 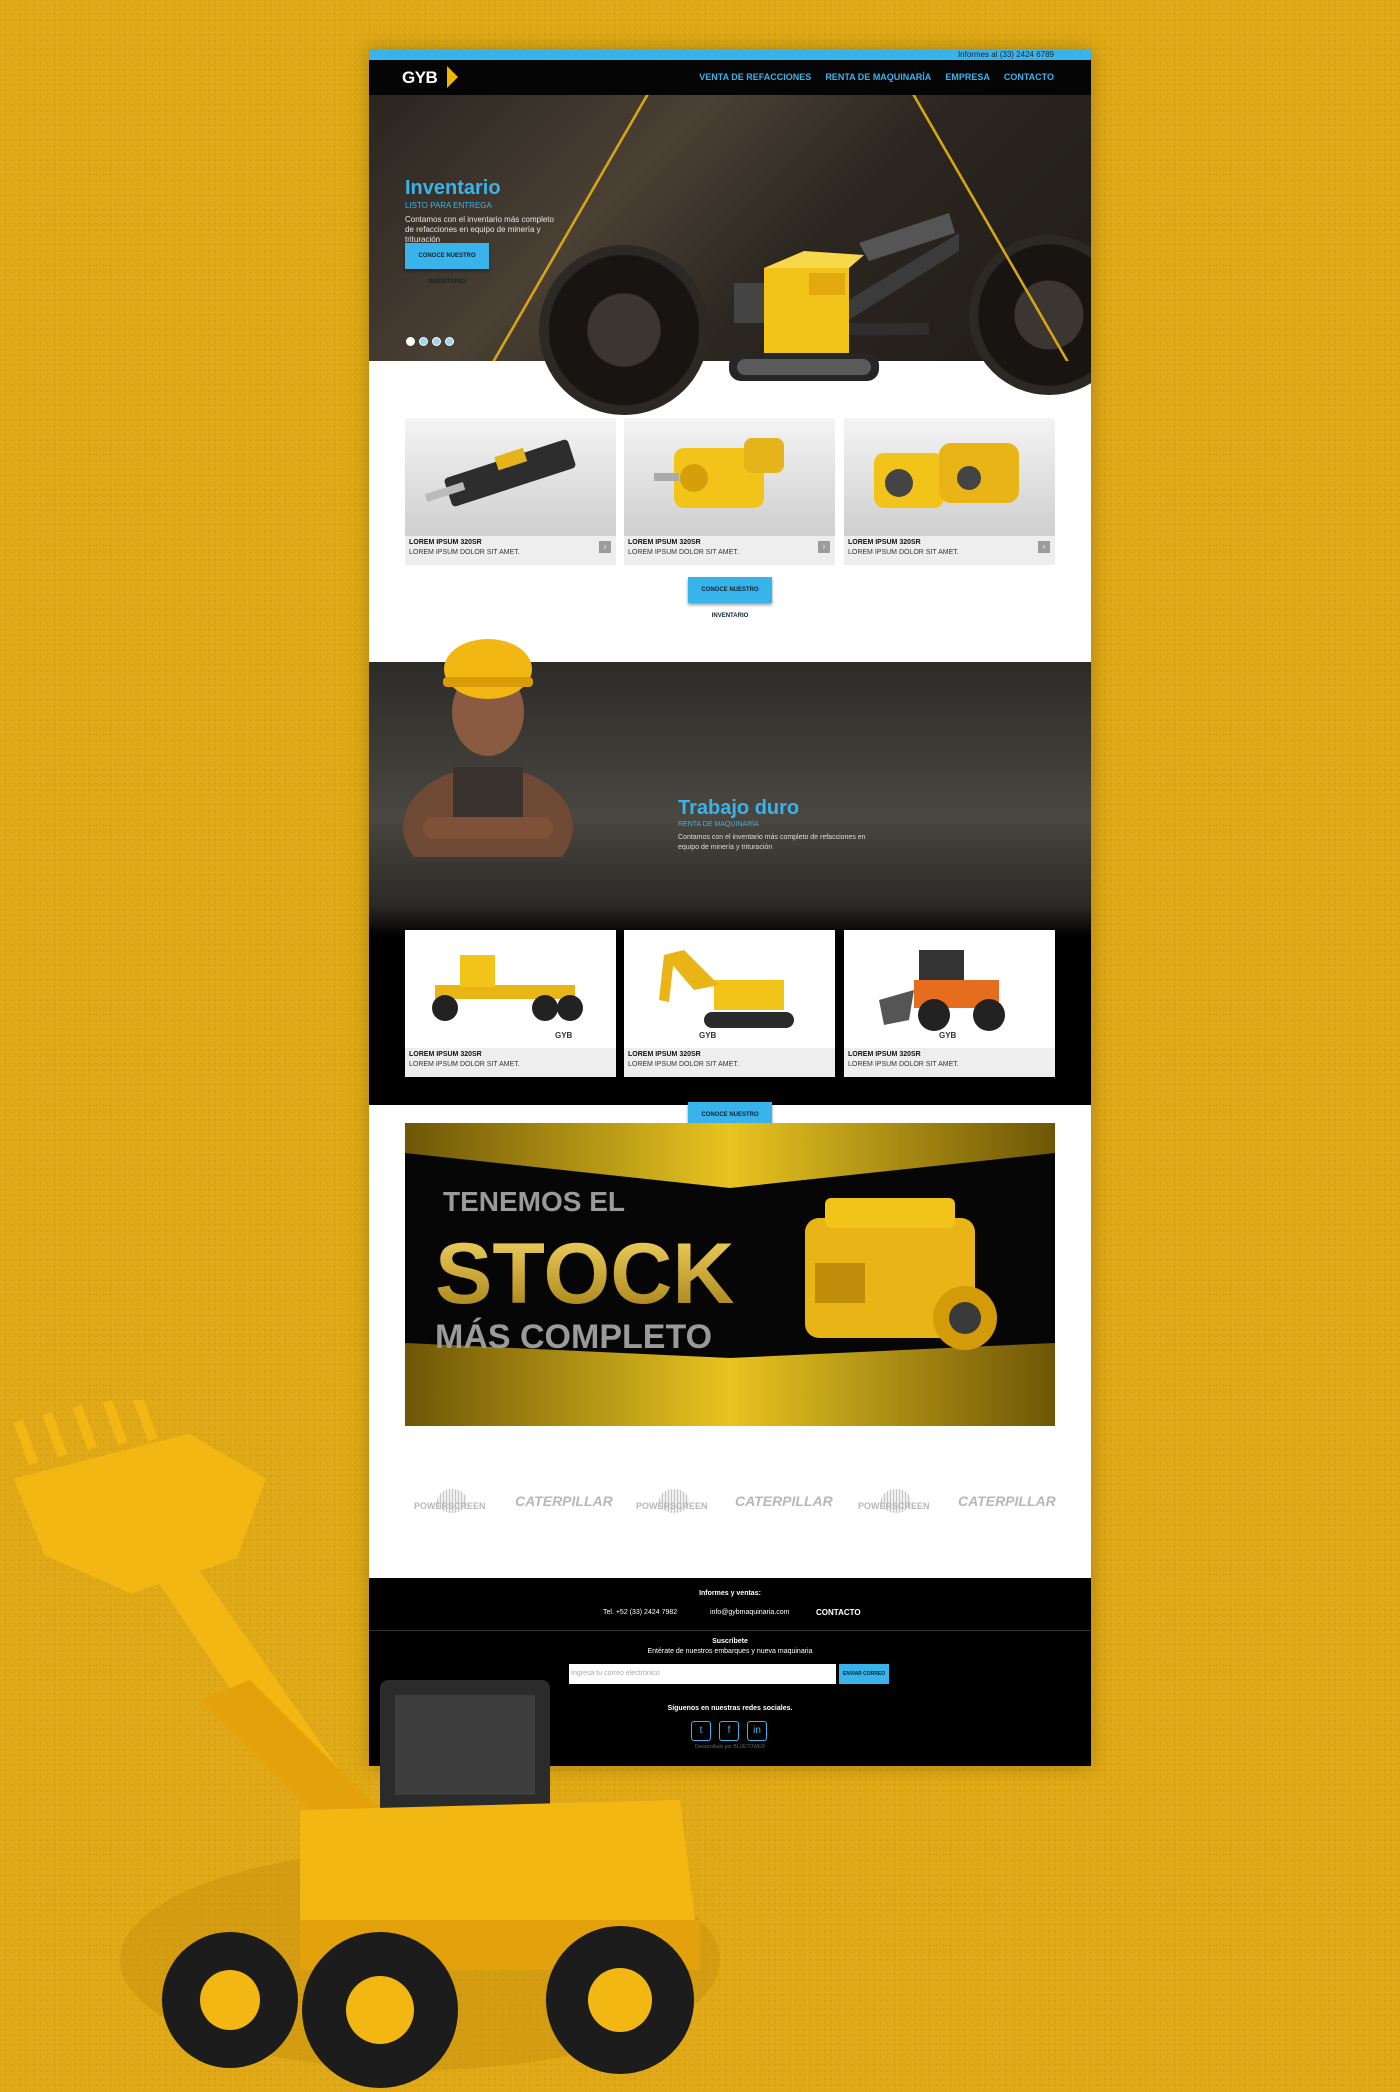 I want to click on engine-image, so click(x=901, y=1274).